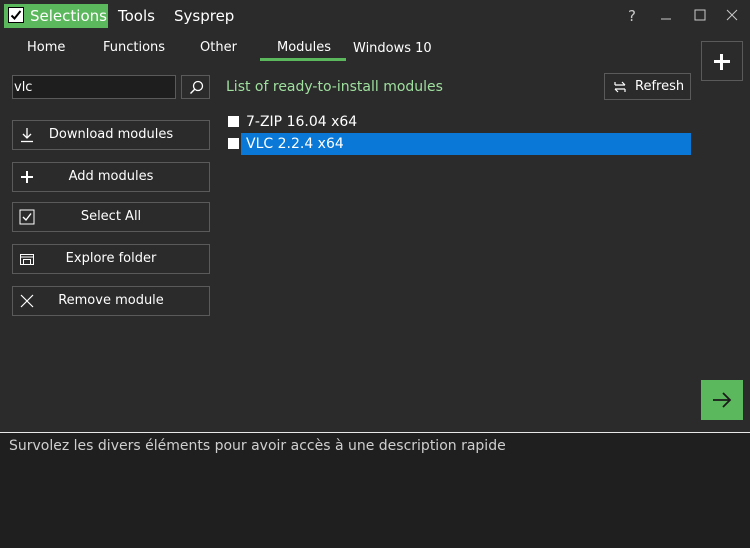 Image resolution: width=750 pixels, height=548 pixels. What do you see at coordinates (666, 19) in the screenshot?
I see `minimize-icon` at bounding box center [666, 19].